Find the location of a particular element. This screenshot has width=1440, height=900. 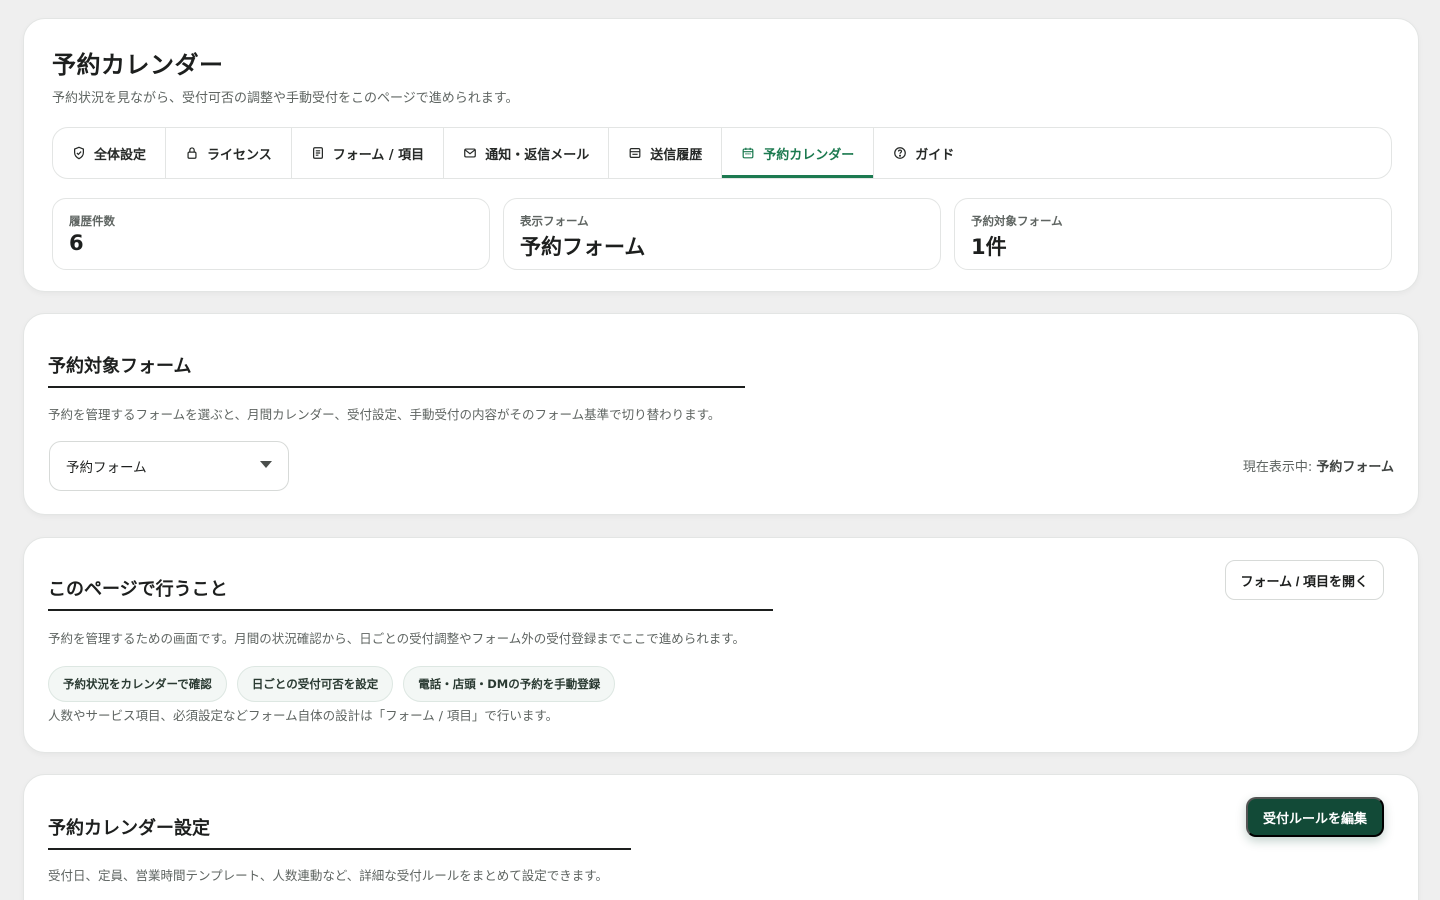

page-subtitle: 予約状況を見ながら、受付可否の調整や手動受付をこのページで進められます。 is located at coordinates (285, 98).